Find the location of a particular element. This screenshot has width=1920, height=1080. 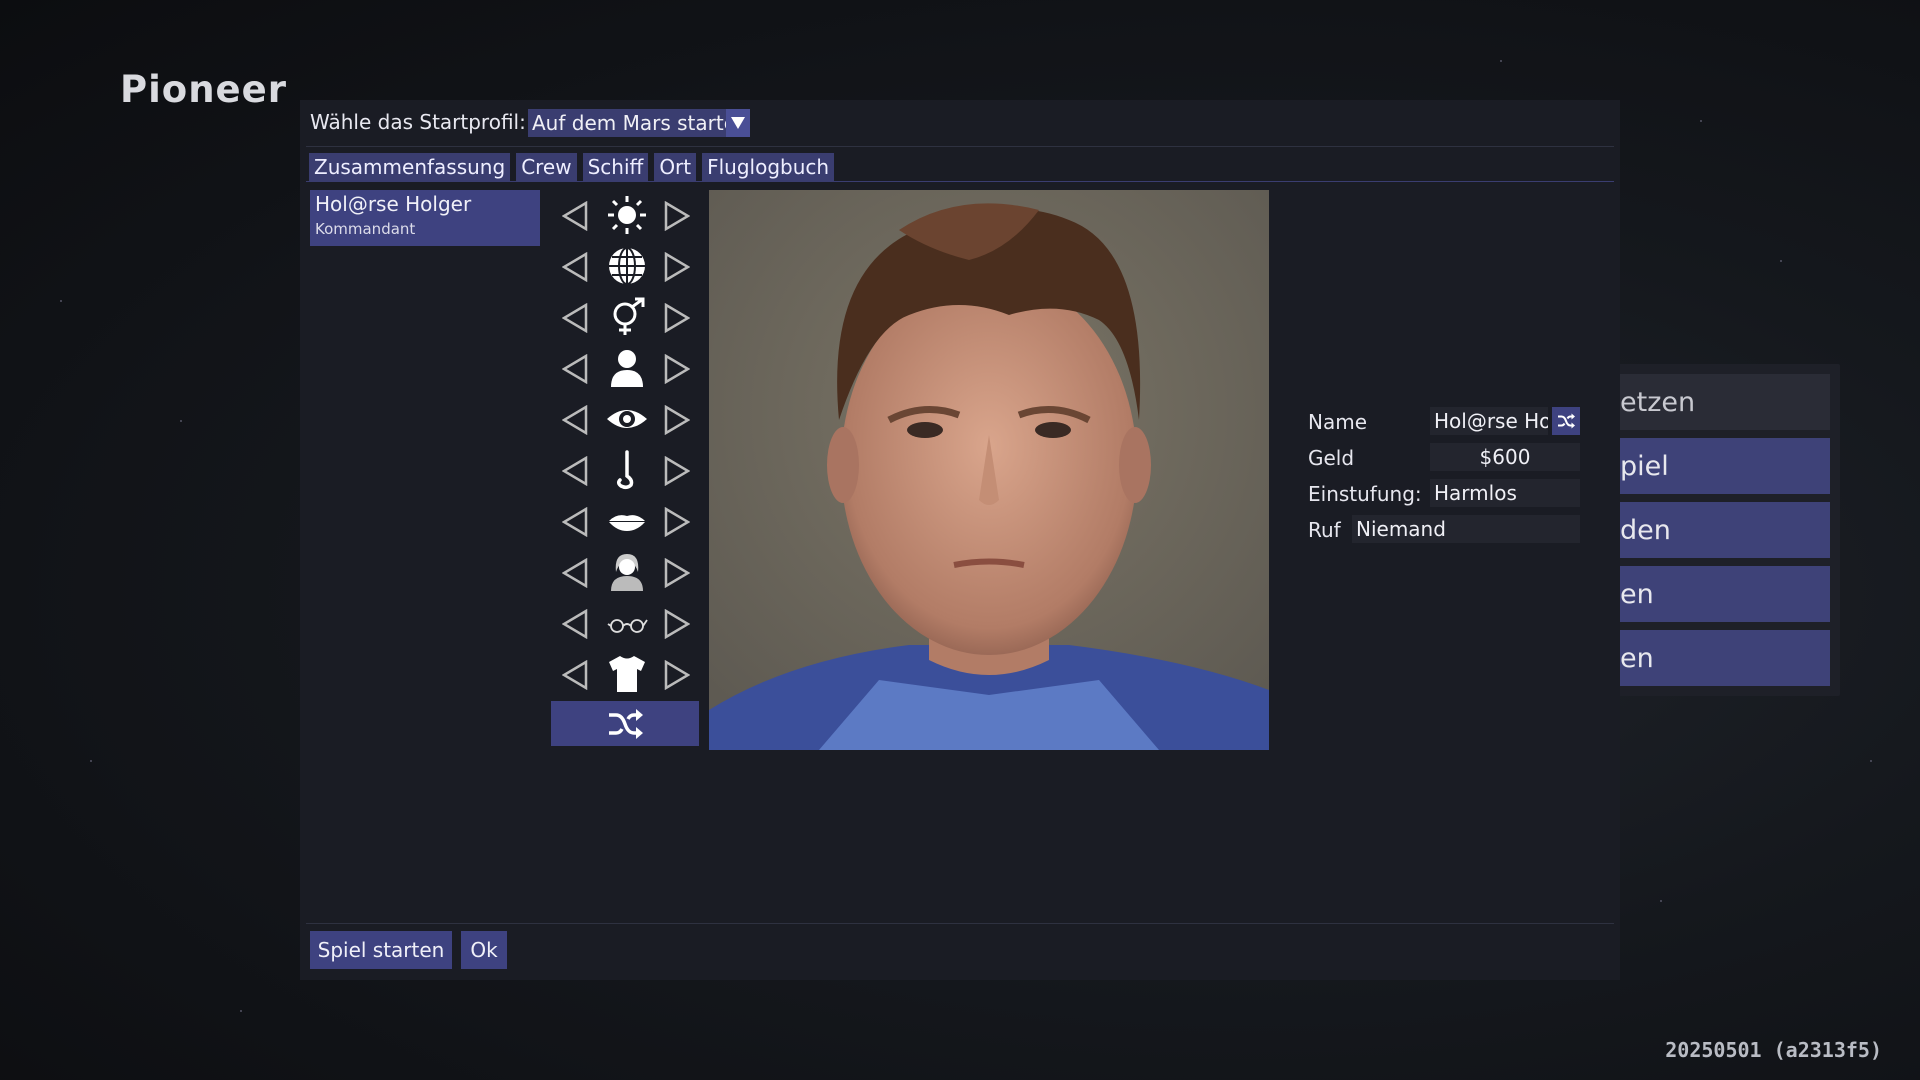

lips-icon is located at coordinates (627, 521).